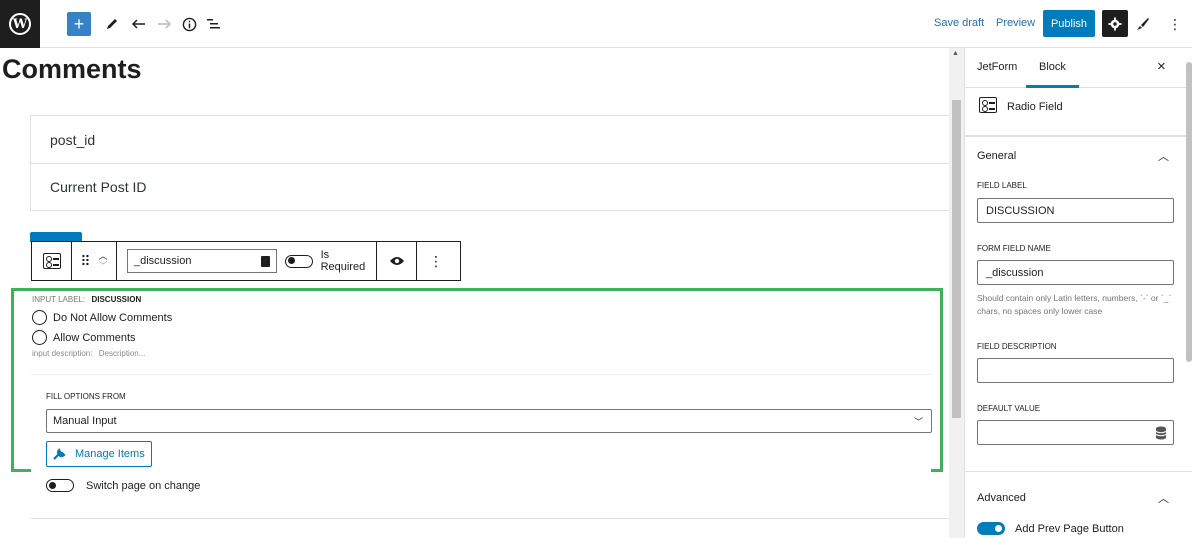 Image resolution: width=1192 pixels, height=538 pixels. What do you see at coordinates (490, 186) in the screenshot?
I see `card-row-field-source: Current Post ID` at bounding box center [490, 186].